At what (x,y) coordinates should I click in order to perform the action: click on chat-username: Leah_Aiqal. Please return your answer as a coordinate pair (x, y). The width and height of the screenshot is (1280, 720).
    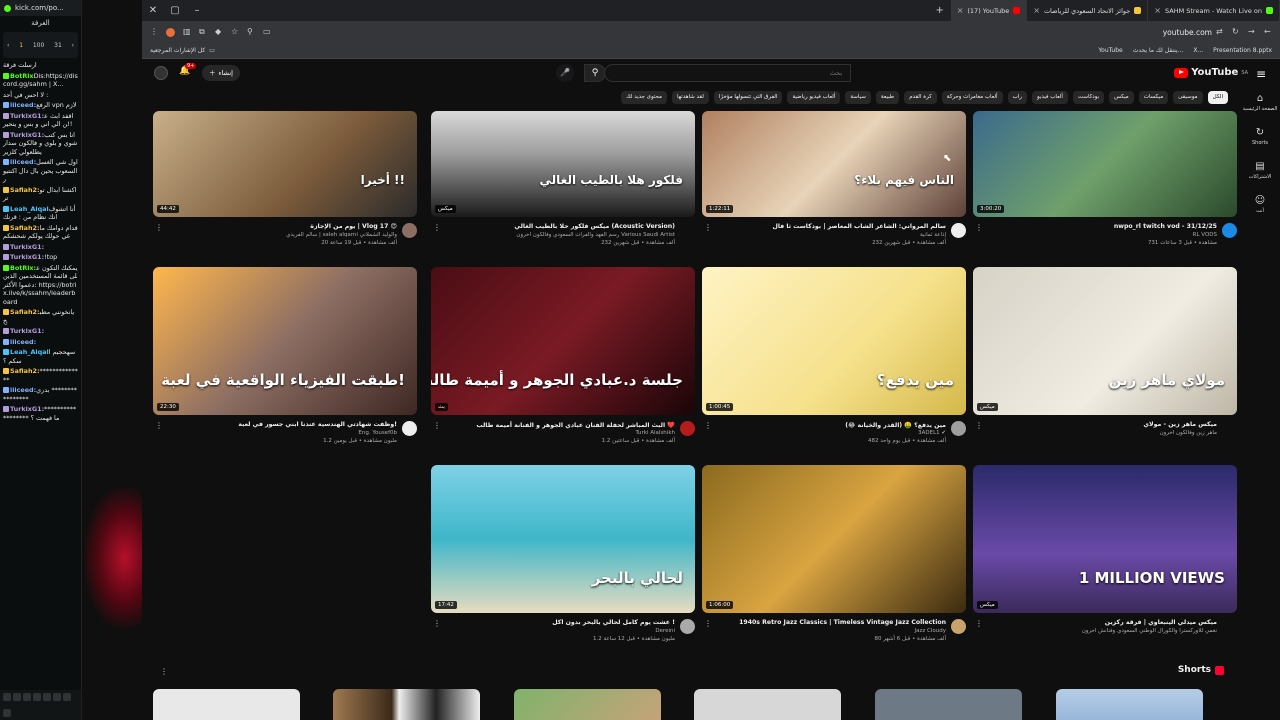
    Looking at the image, I should click on (29, 209).